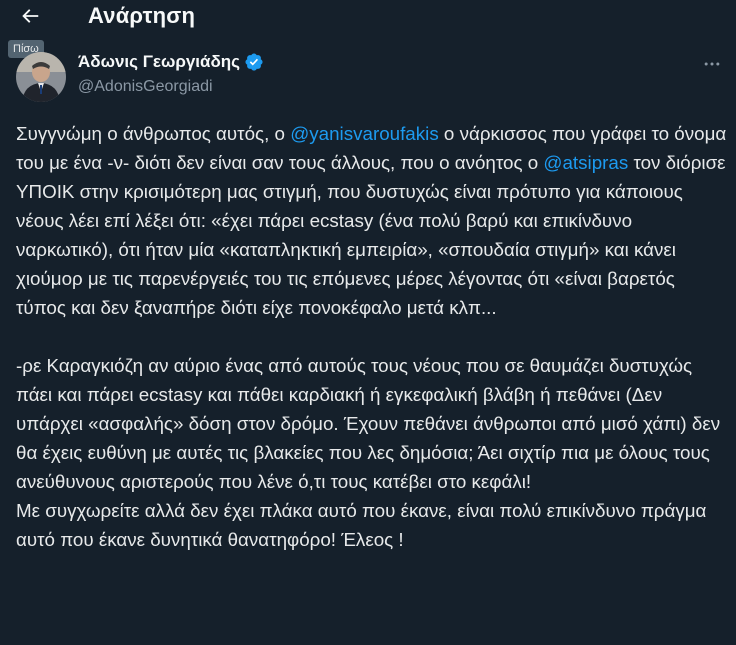 Image resolution: width=736 pixels, height=645 pixels. What do you see at coordinates (145, 87) in the screenshot?
I see `author-handle: @AdonisGeorgiadi` at bounding box center [145, 87].